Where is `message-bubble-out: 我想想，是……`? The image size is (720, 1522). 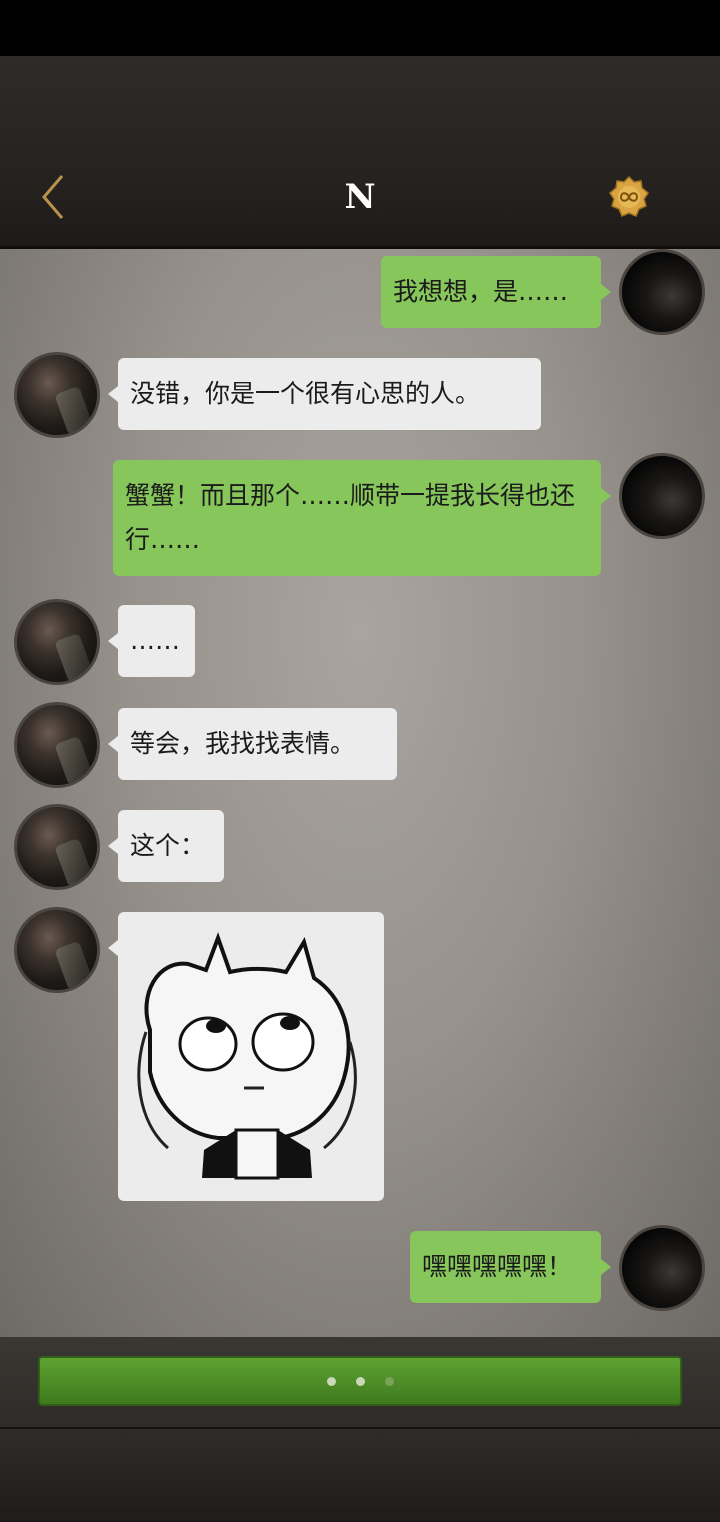
message-bubble-out: 我想想，是…… is located at coordinates (496, 292).